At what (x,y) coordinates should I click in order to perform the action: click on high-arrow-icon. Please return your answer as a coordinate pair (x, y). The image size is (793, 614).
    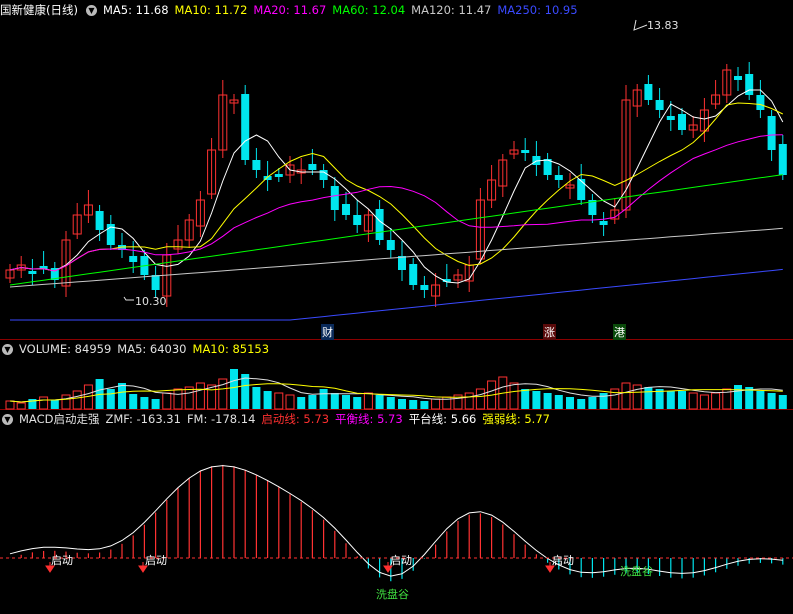
    Looking at the image, I should click on (640, 25).